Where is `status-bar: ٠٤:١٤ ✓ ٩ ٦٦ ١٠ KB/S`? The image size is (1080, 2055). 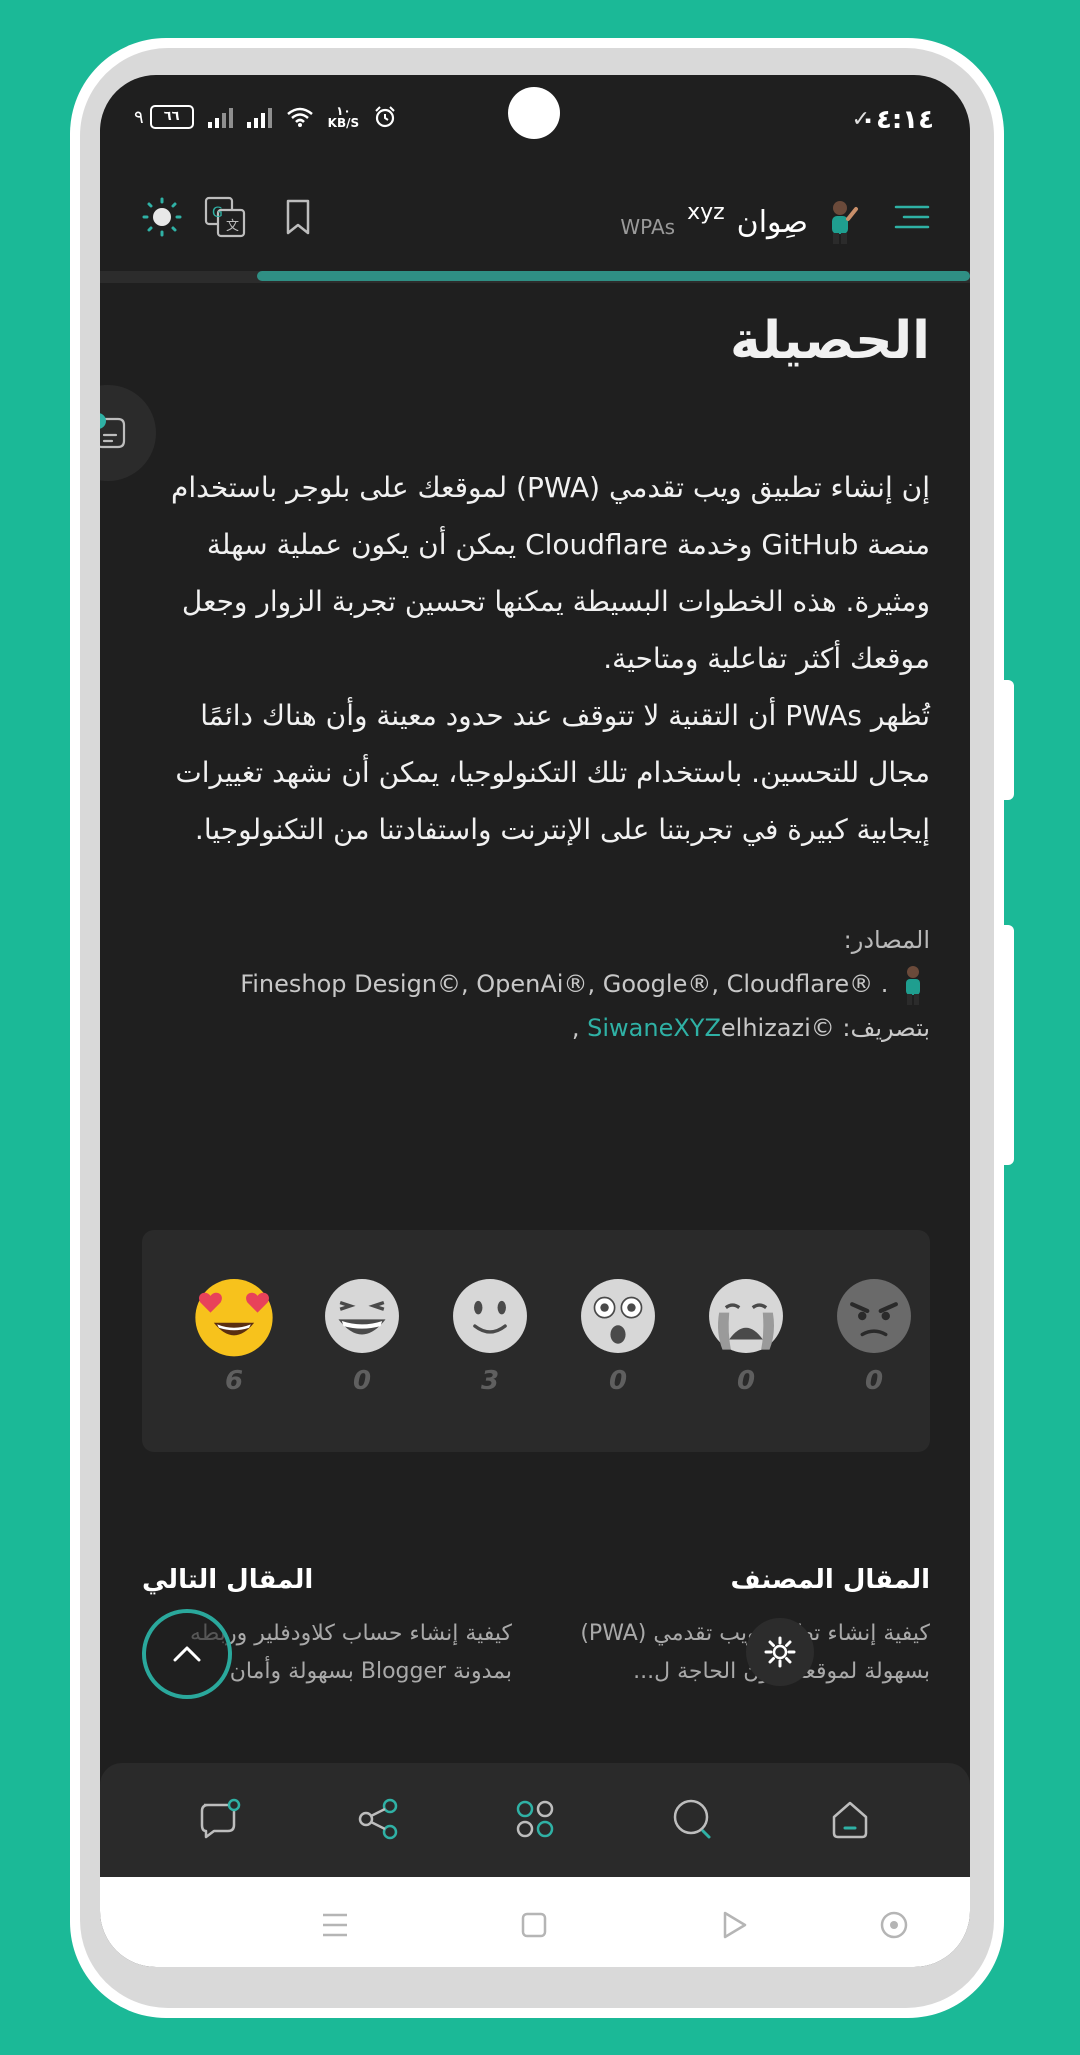
status-bar: ٠٤:١٤ ✓ ٩ ٦٦ ١٠ KB/S is located at coordinates (535, 123).